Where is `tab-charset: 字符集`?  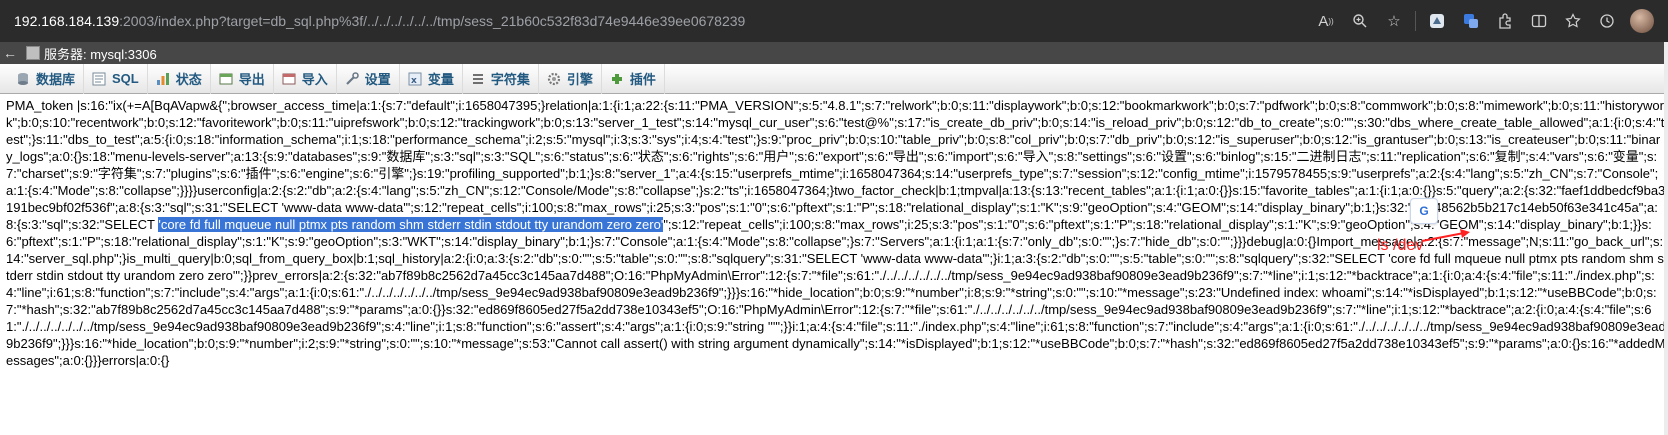 tab-charset: 字符集 is located at coordinates (501, 78).